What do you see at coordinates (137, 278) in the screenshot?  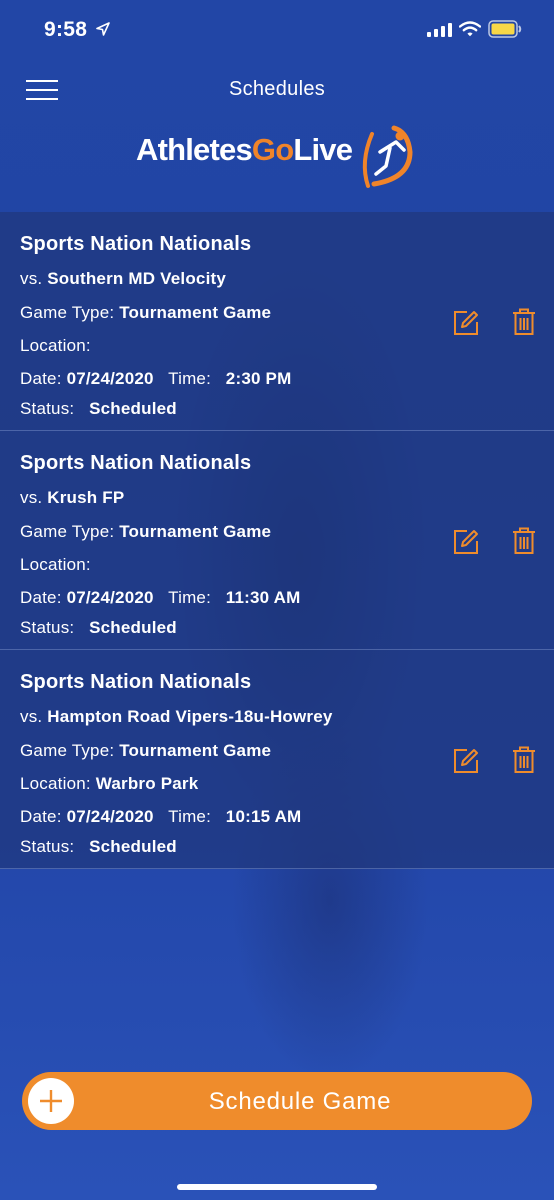 I see `opponent-name: Southern MD Velocity` at bounding box center [137, 278].